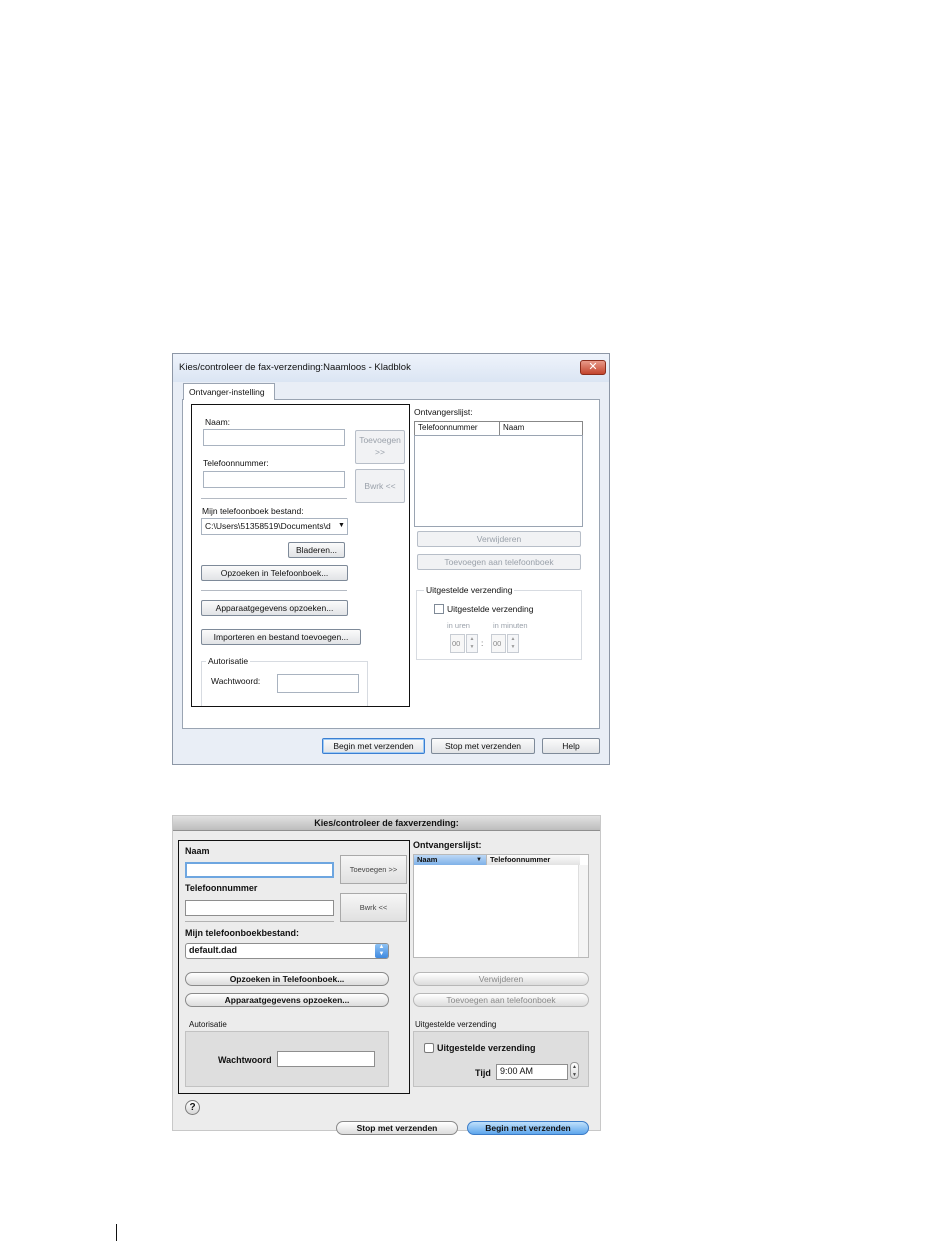 This screenshot has width=950, height=1248. What do you see at coordinates (458, 625) in the screenshot?
I see `hours-label: in uren` at bounding box center [458, 625].